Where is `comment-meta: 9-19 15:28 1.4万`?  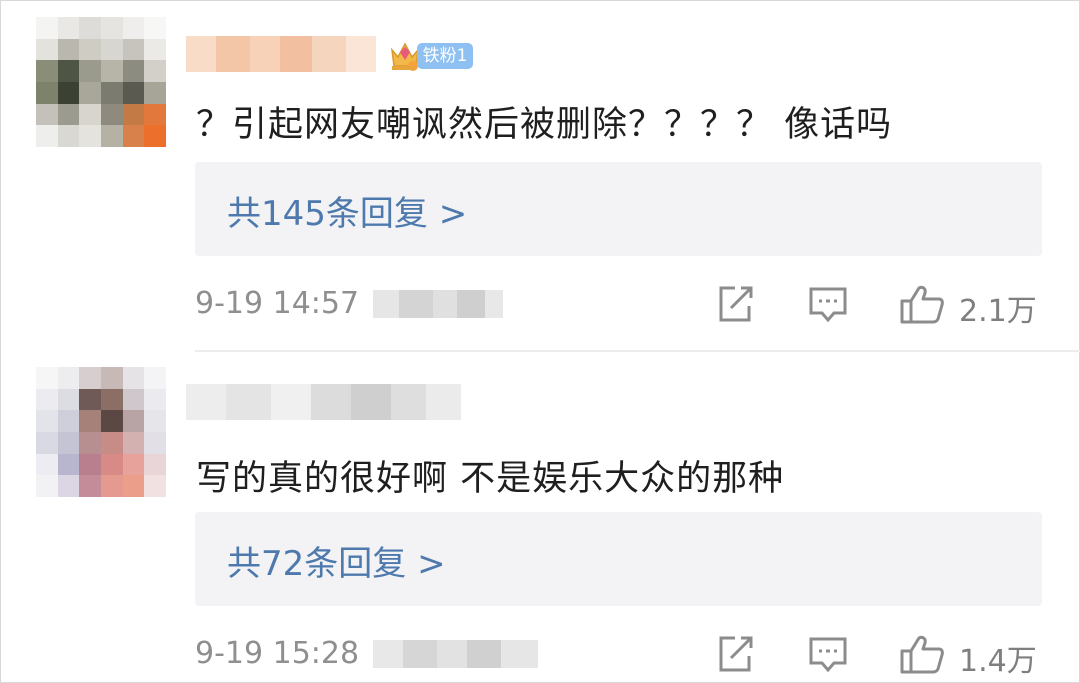
comment-meta: 9-19 15:28 1.4万 is located at coordinates (625, 656).